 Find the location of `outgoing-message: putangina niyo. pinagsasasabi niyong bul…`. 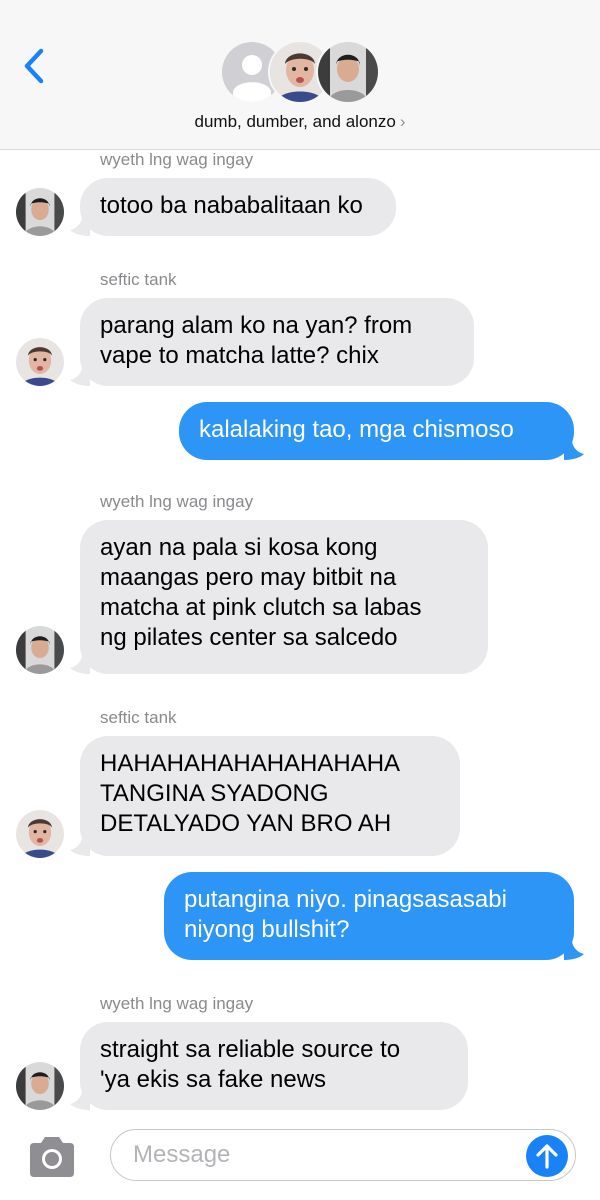

outgoing-message: putangina niyo. pinagsasasabi niyong bul… is located at coordinates (369, 916).